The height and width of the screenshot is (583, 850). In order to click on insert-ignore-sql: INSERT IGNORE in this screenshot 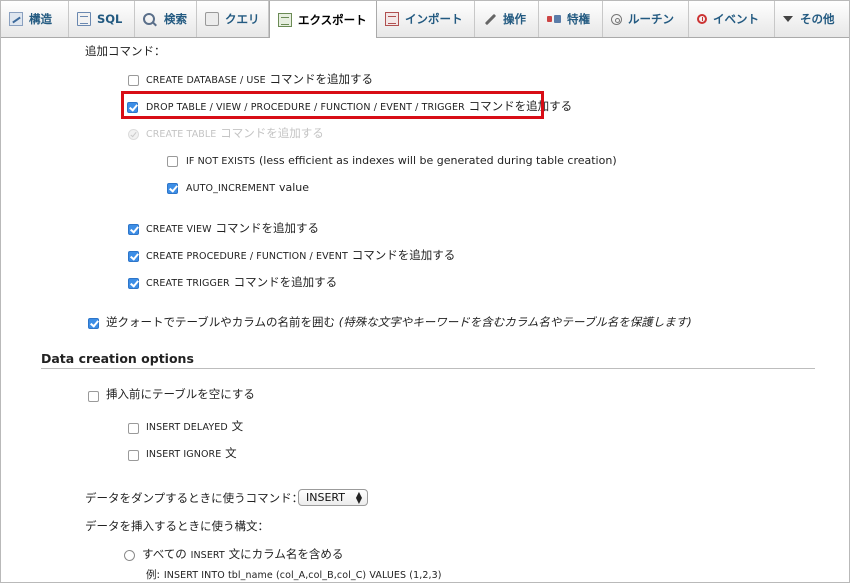, I will do `click(184, 454)`.